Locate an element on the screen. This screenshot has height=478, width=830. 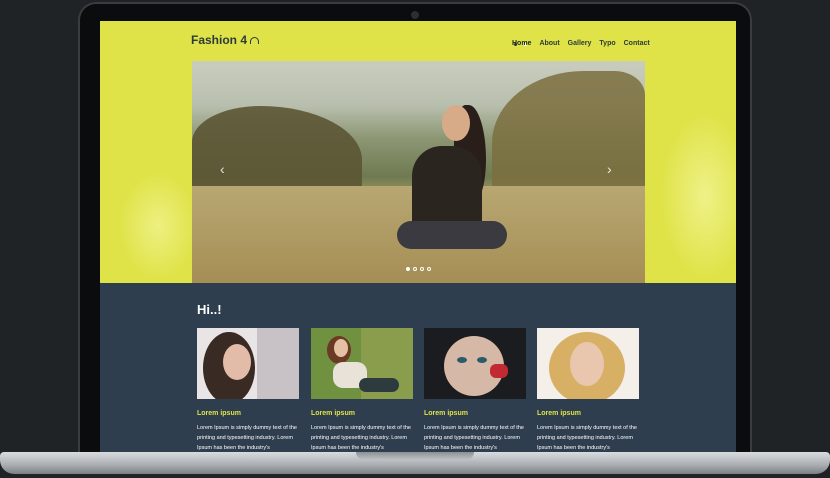
laptop-notch is located at coordinates (415, 456).